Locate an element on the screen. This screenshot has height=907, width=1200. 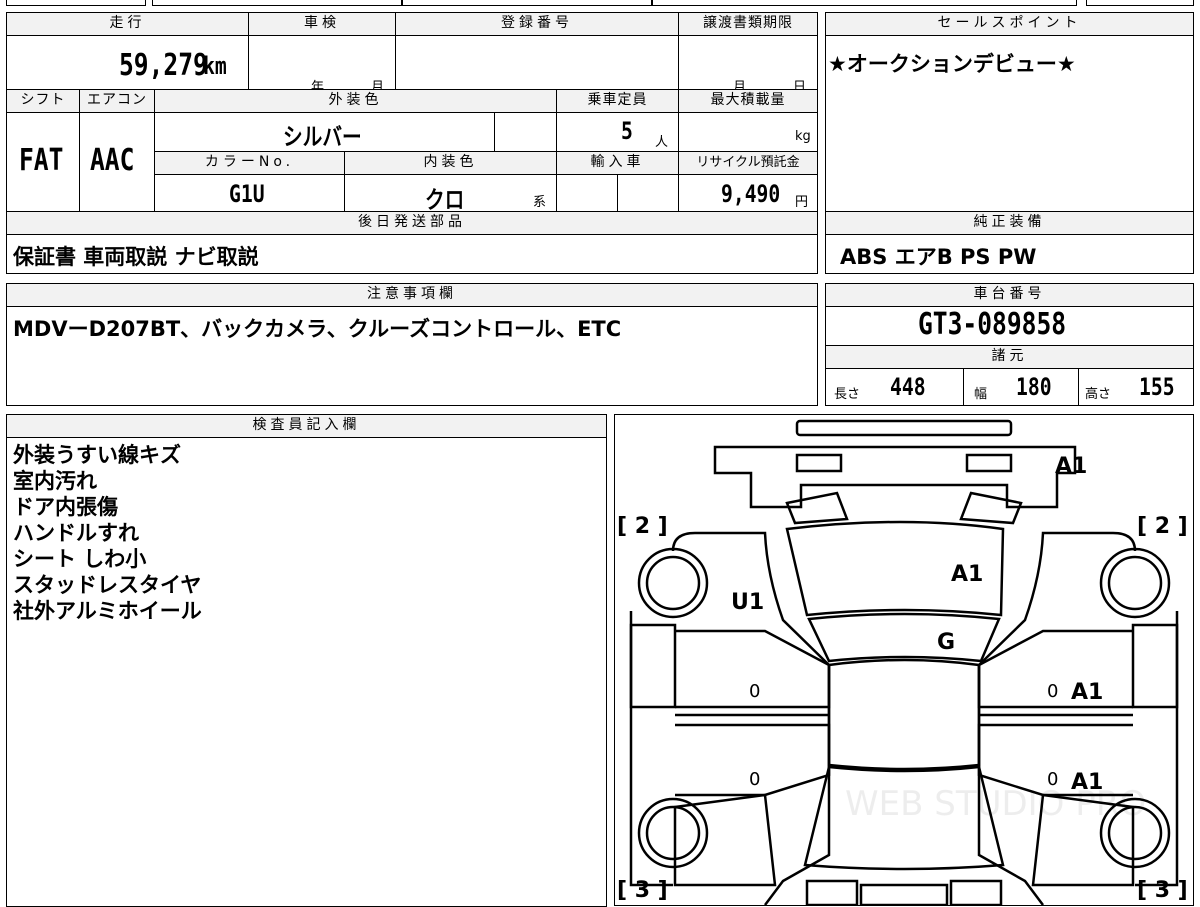
height-value: 155 is located at coordinates (1157, 387).